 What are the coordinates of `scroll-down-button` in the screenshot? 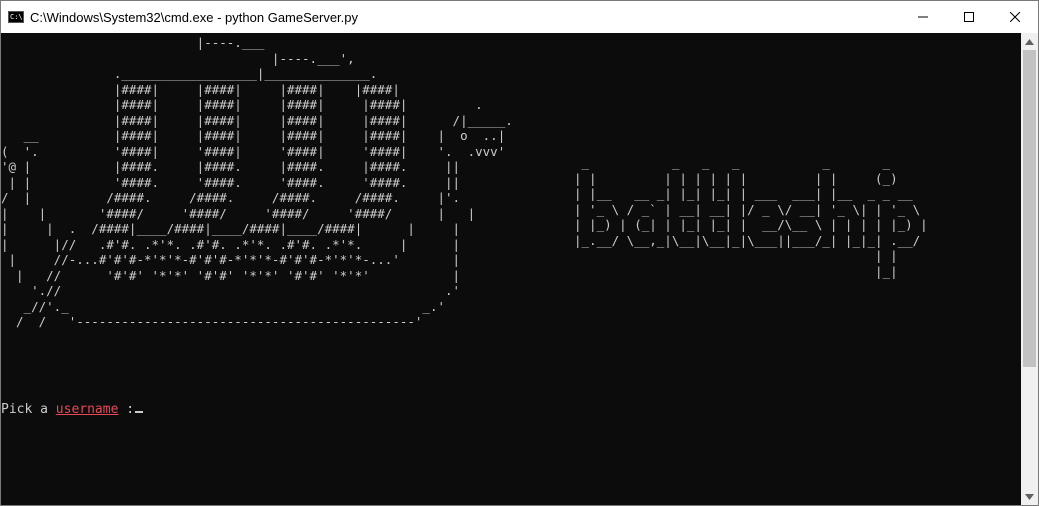 It's located at (1029, 496).